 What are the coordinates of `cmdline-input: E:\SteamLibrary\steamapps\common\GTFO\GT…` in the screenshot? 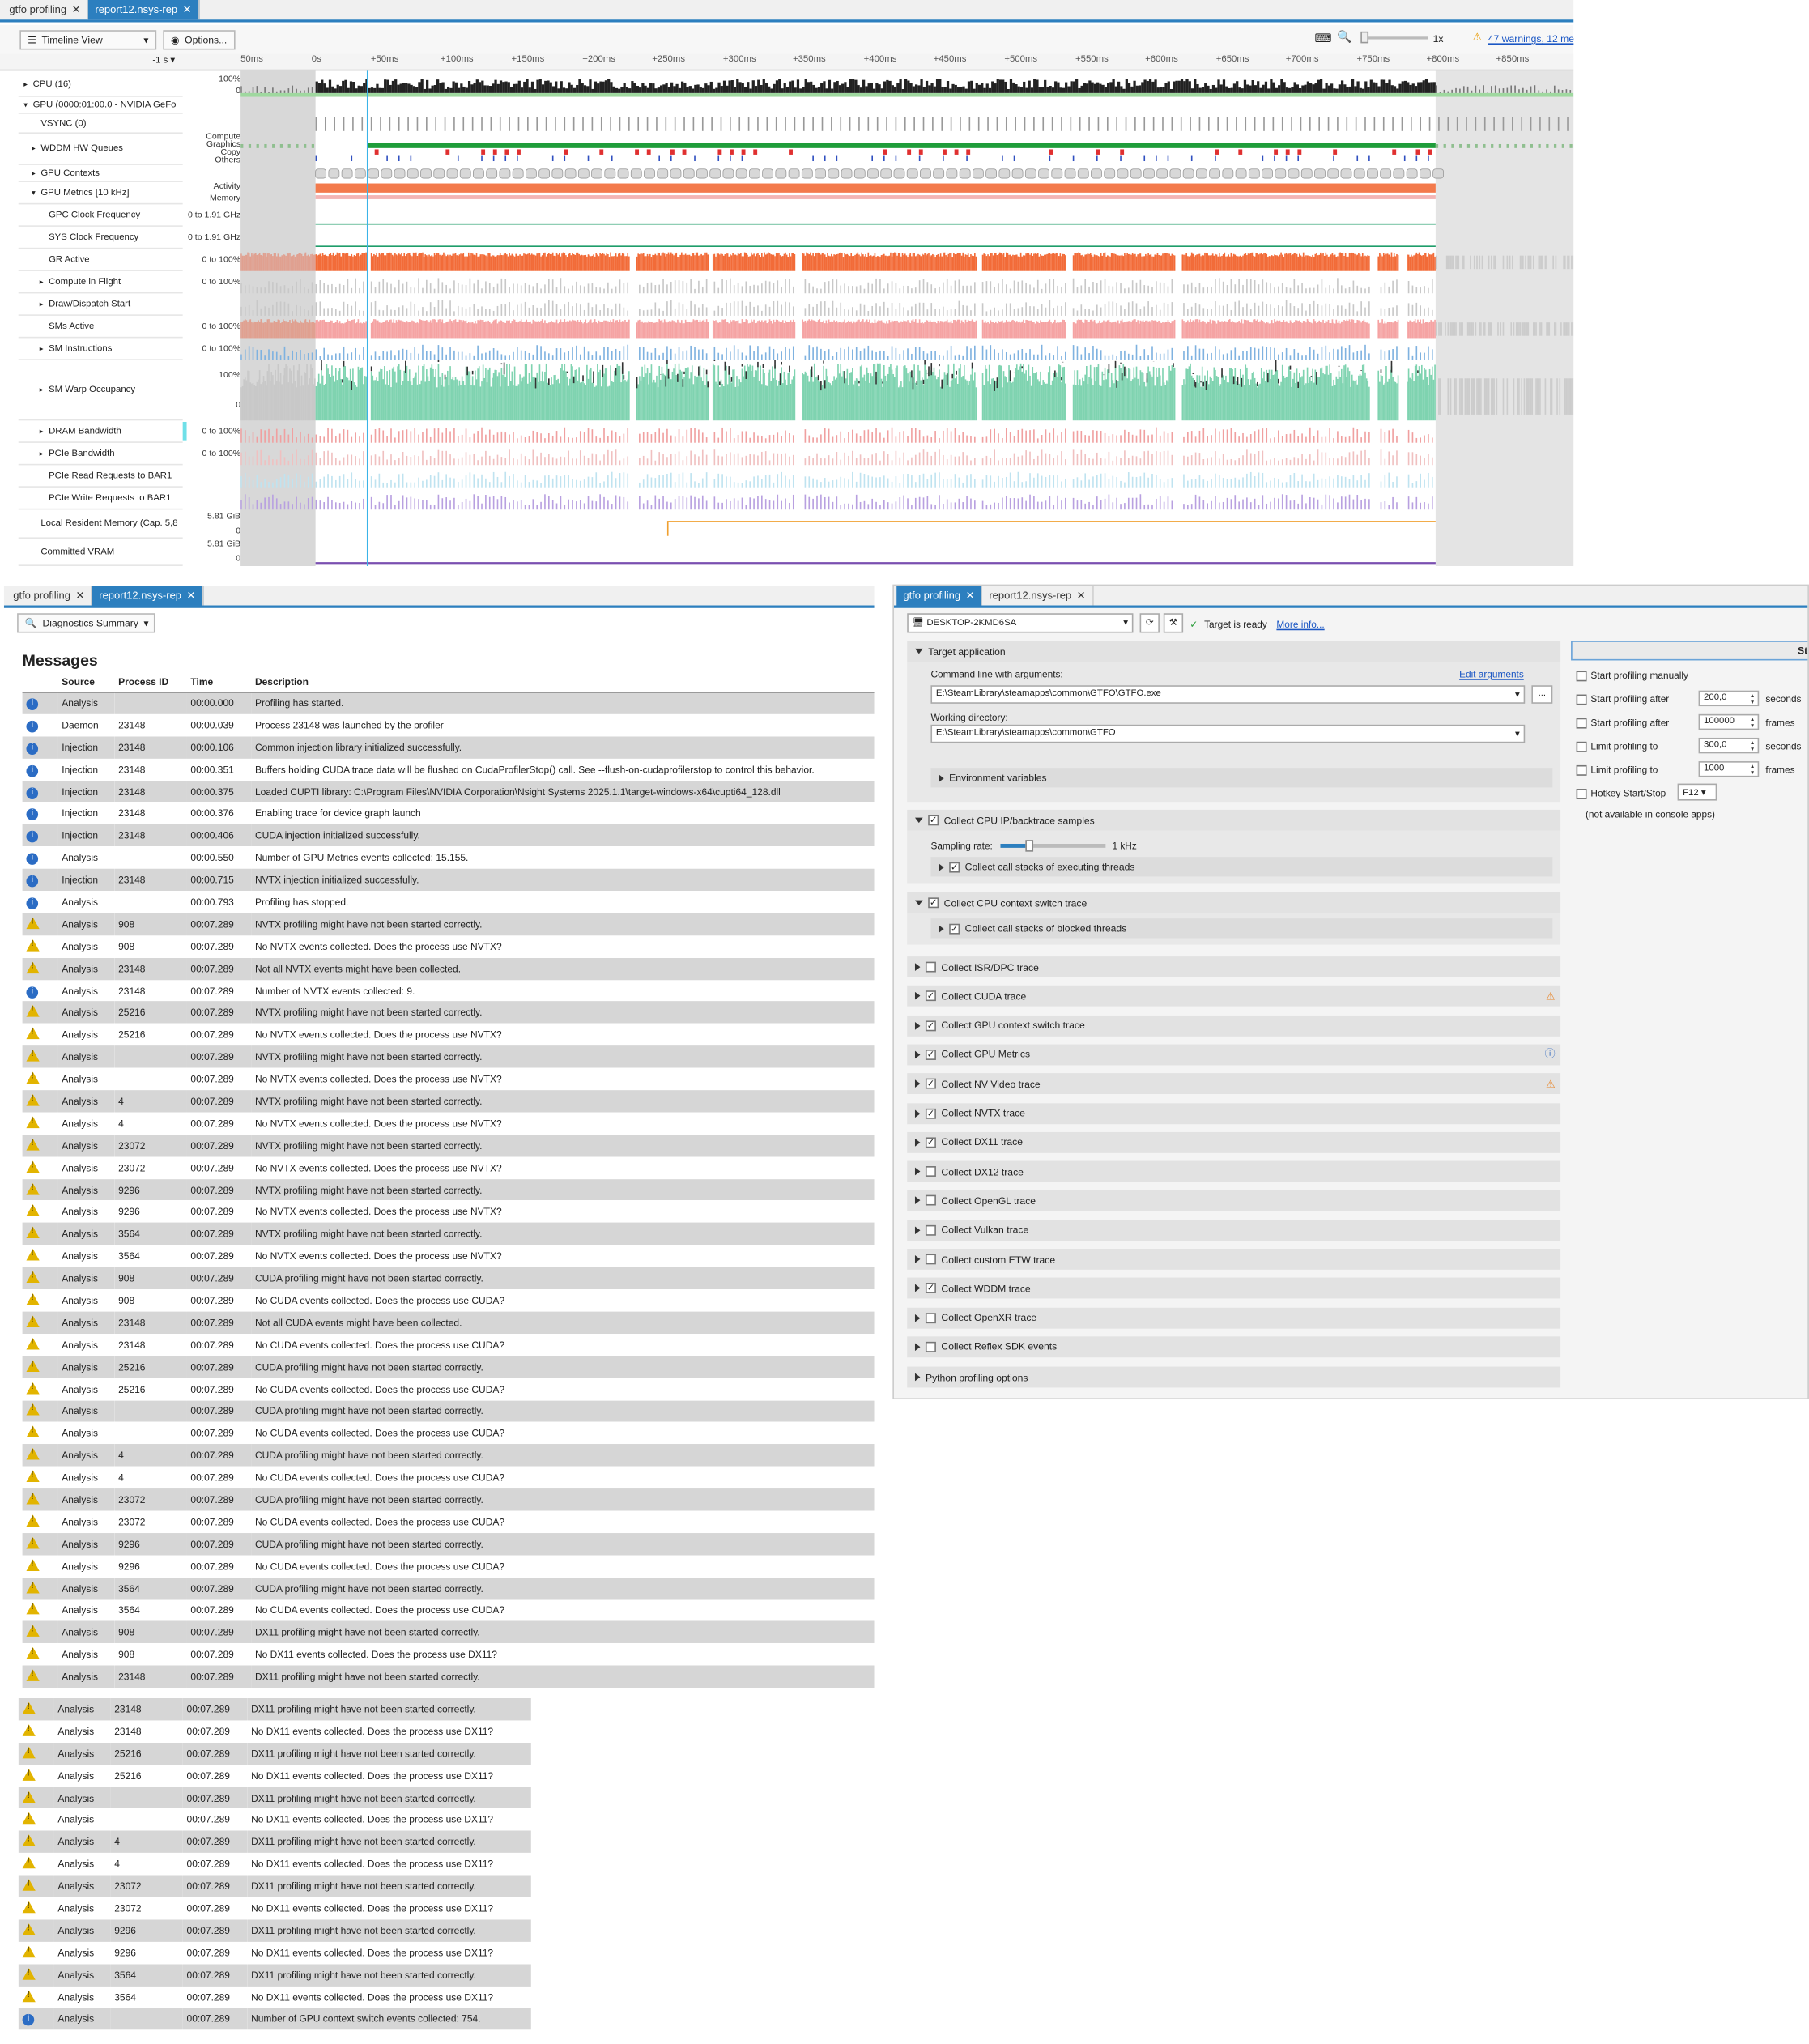 It's located at (1228, 694).